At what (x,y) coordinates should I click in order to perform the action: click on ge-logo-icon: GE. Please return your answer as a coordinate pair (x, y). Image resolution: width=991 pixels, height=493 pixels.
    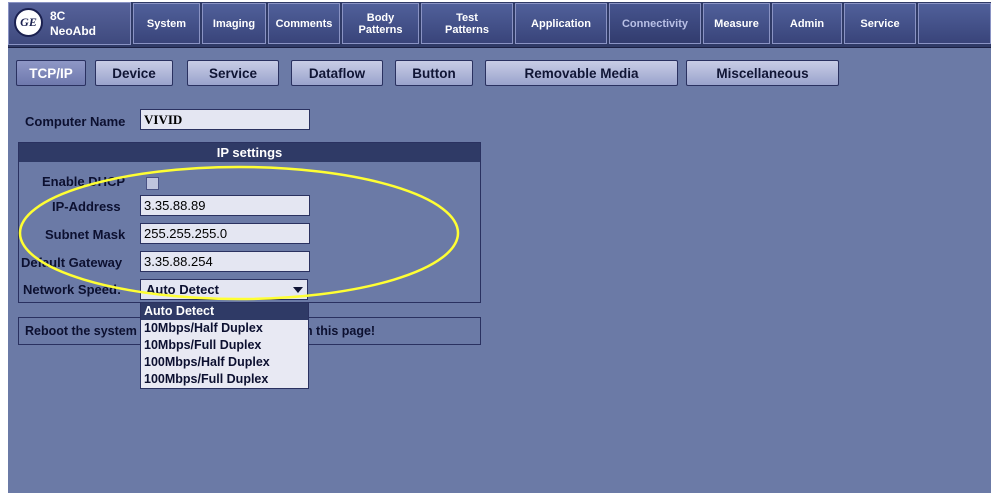
    Looking at the image, I should click on (28, 22).